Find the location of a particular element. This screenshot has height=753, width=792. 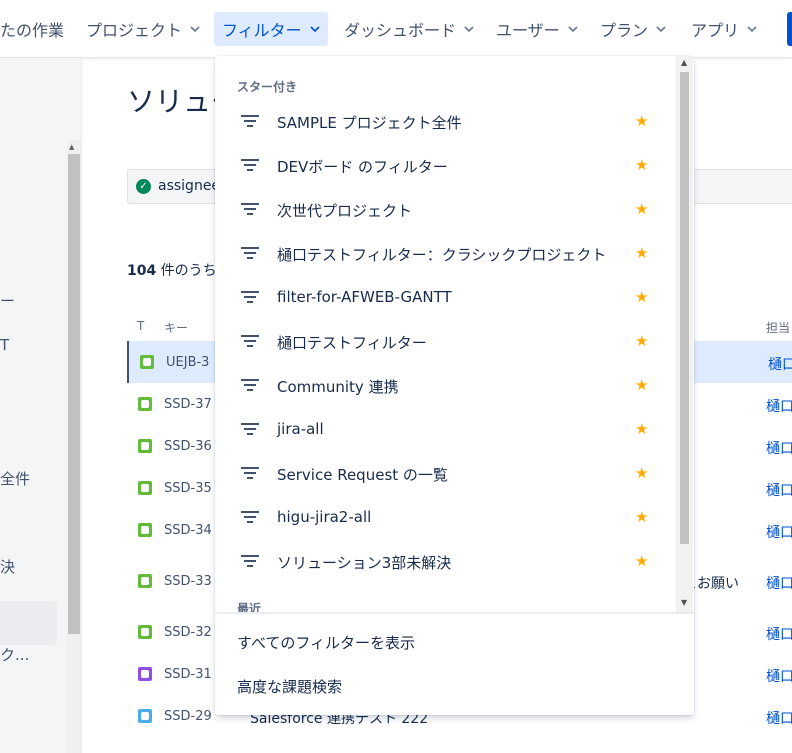

nav-apps: アプリ is located at coordinates (724, 29).